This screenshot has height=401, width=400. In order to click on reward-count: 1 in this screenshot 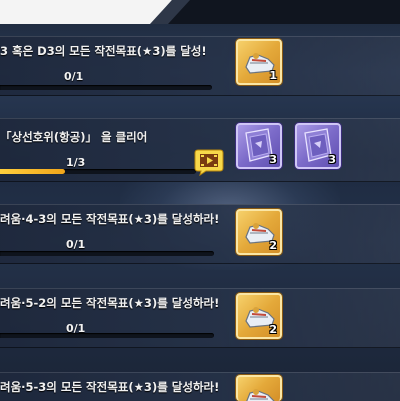, I will do `click(273, 75)`.